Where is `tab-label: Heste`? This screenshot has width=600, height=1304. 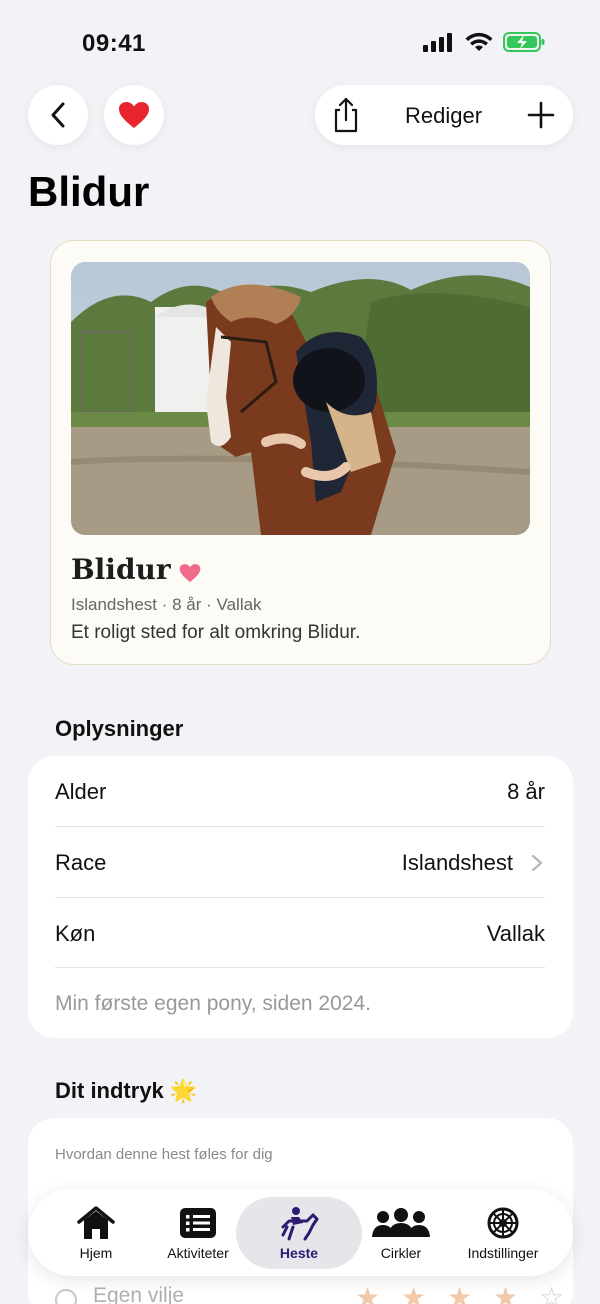 tab-label: Heste is located at coordinates (299, 1253).